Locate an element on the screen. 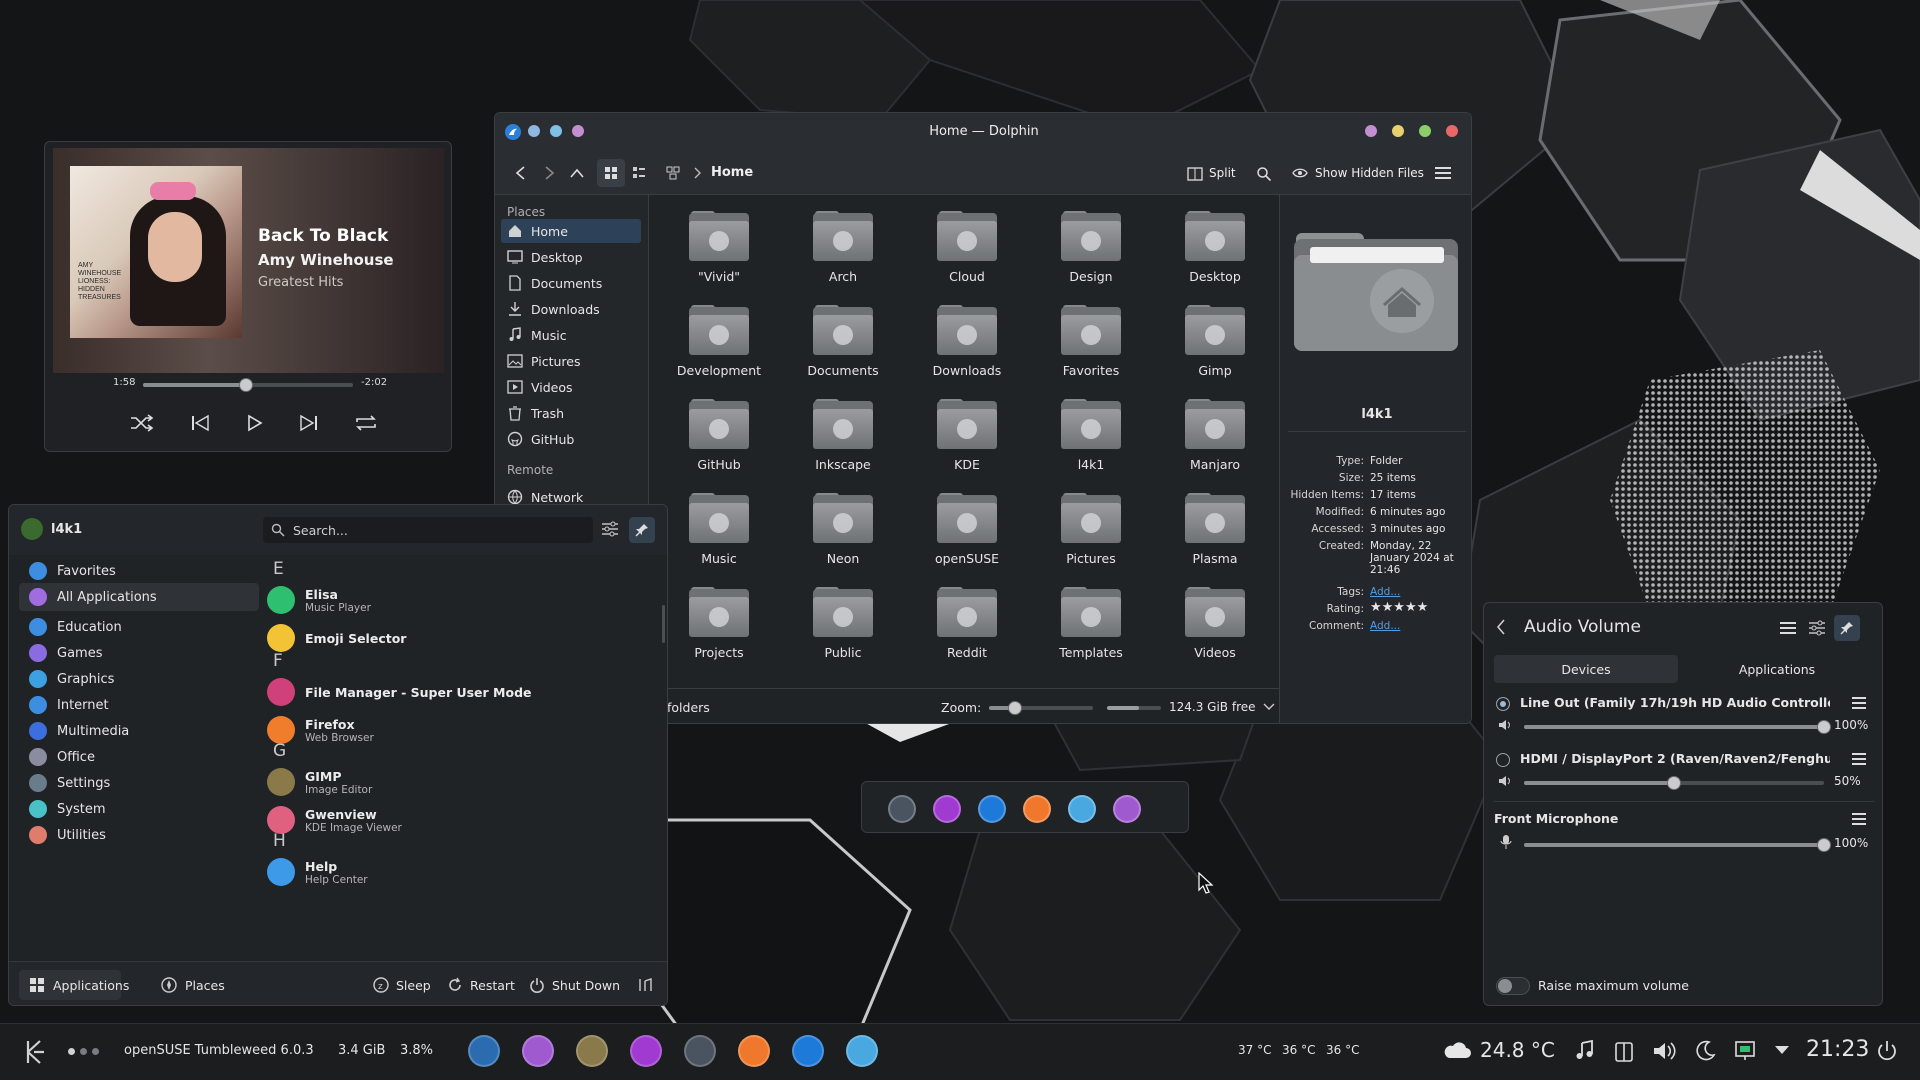 The width and height of the screenshot is (1920, 1080). dolphin-icon is located at coordinates (808, 1051).